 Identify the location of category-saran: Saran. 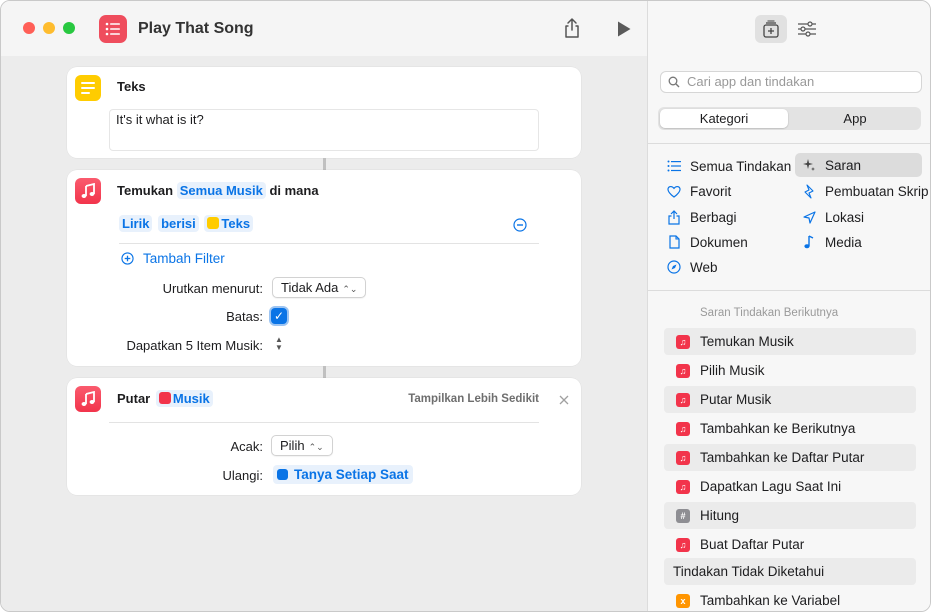
(858, 165).